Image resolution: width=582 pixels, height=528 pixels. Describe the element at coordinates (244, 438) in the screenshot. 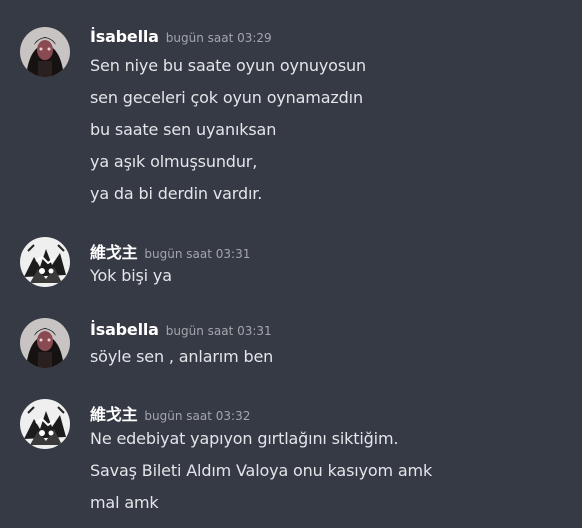

I see `message-text: Ne edebiyat yapıyon gırtlağını siktiğim.` at that location.